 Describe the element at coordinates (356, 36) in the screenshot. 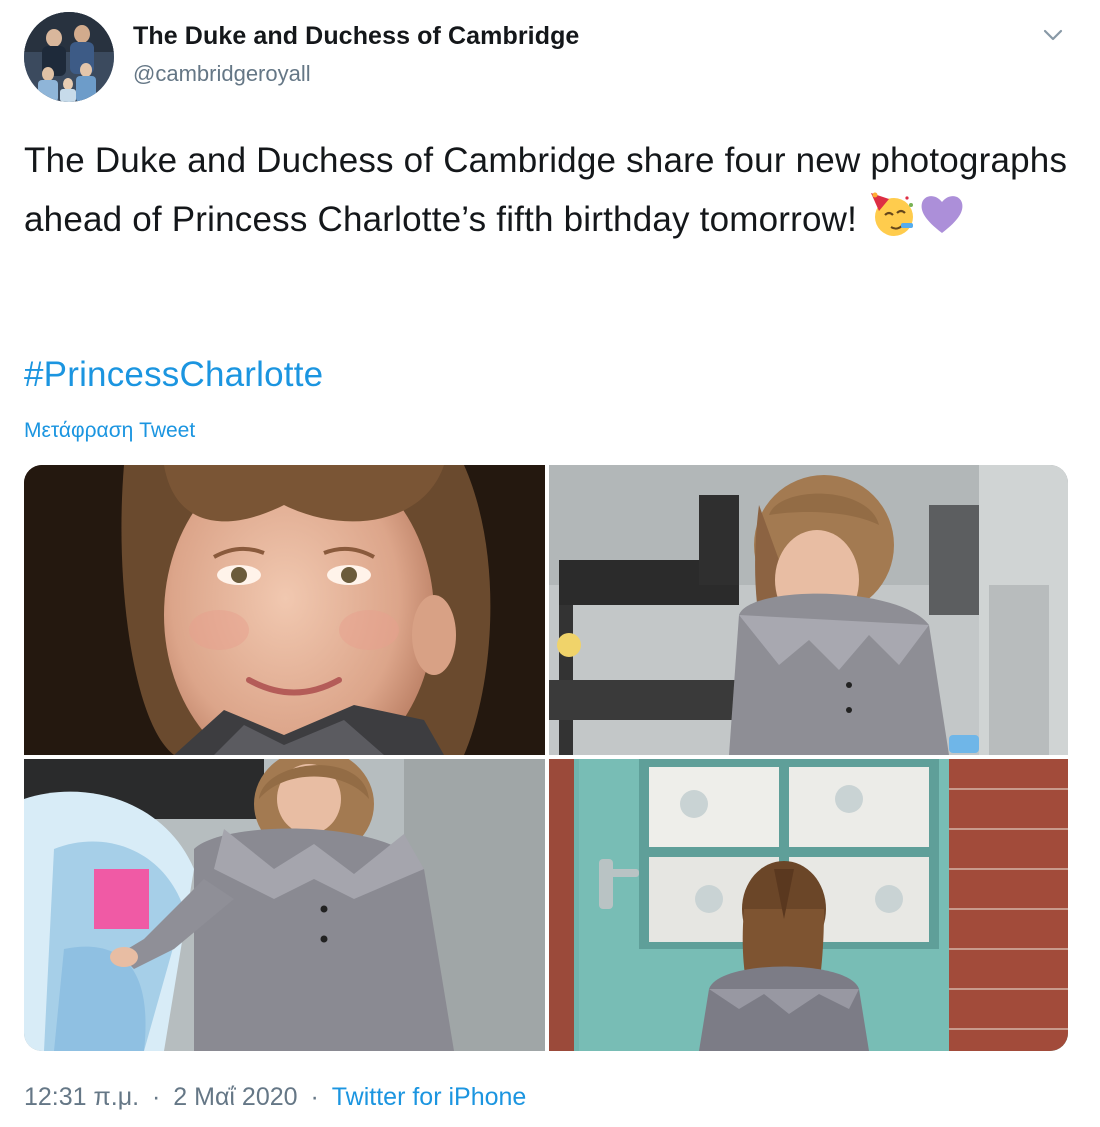

I see `display-name: The Duke and Duchess of Cambridge` at that location.